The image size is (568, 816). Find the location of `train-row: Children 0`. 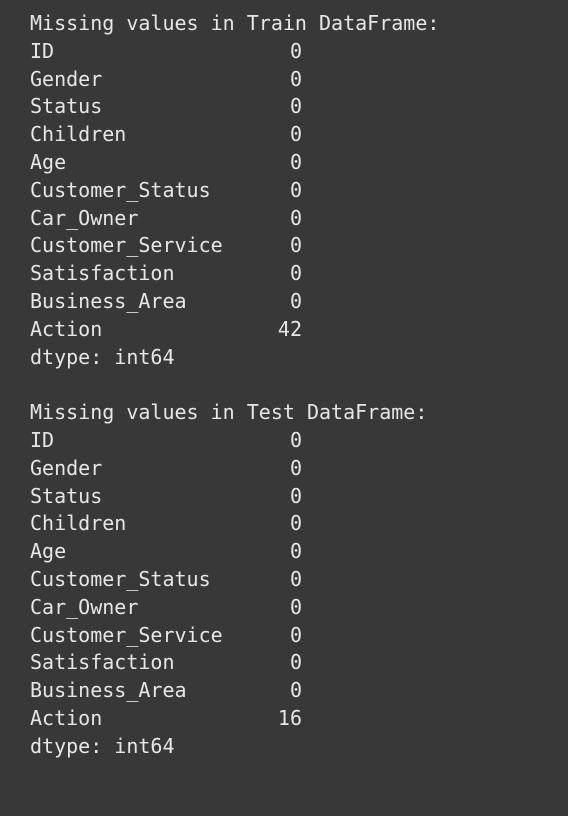

train-row: Children 0 is located at coordinates (290, 135).